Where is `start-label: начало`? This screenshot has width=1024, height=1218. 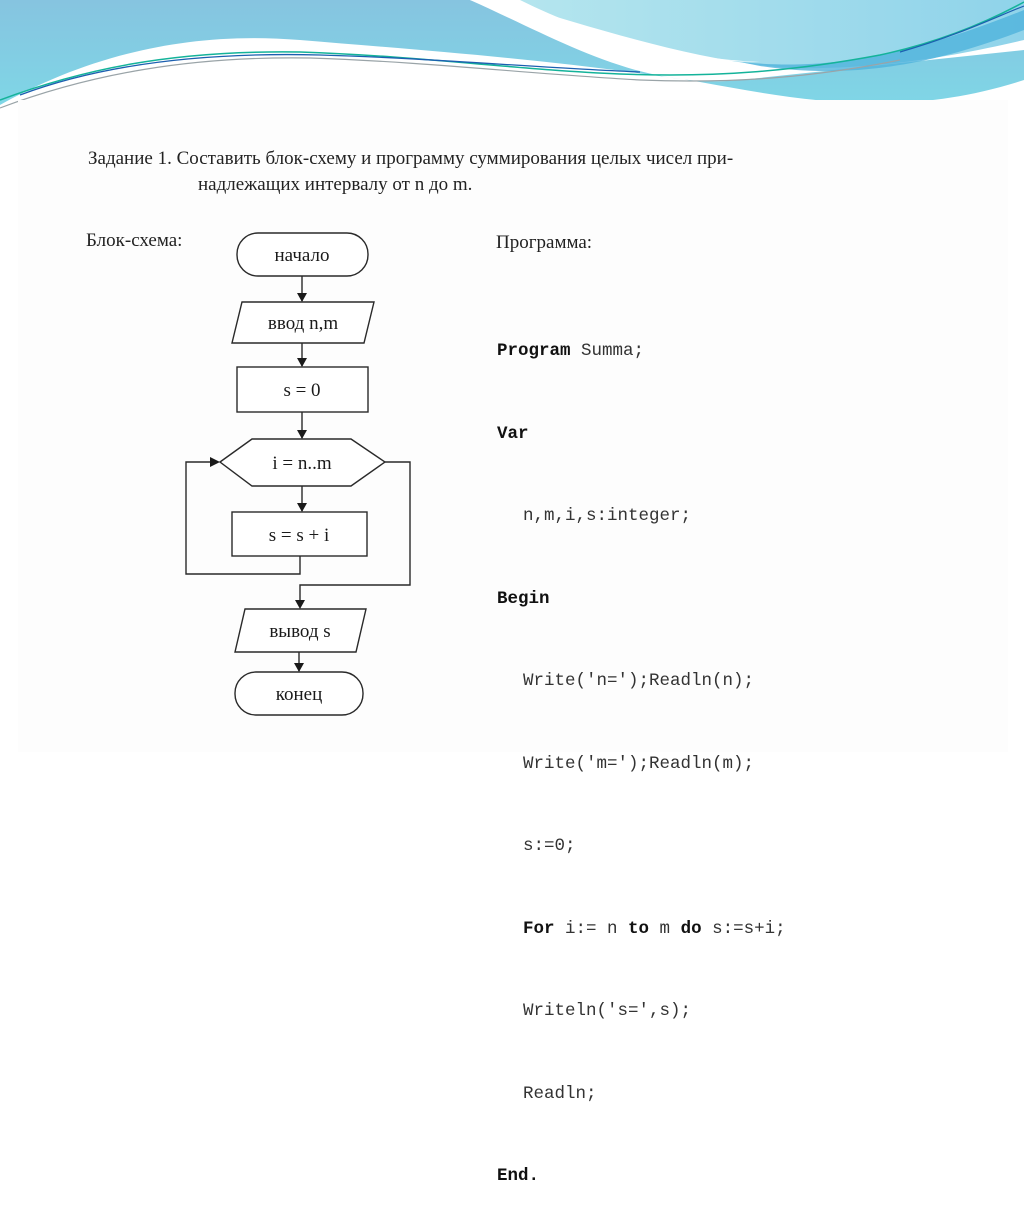 start-label: начало is located at coordinates (302, 255).